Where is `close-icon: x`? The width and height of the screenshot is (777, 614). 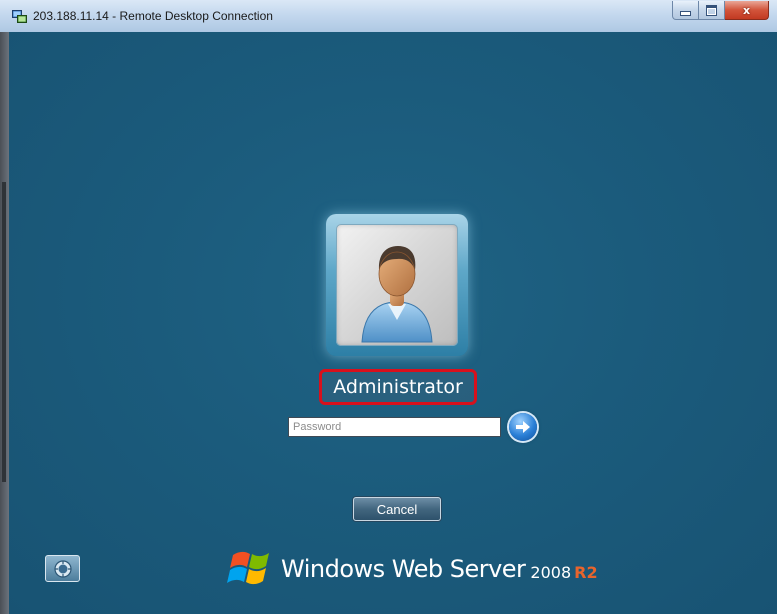
close-icon: x is located at coordinates (746, 10).